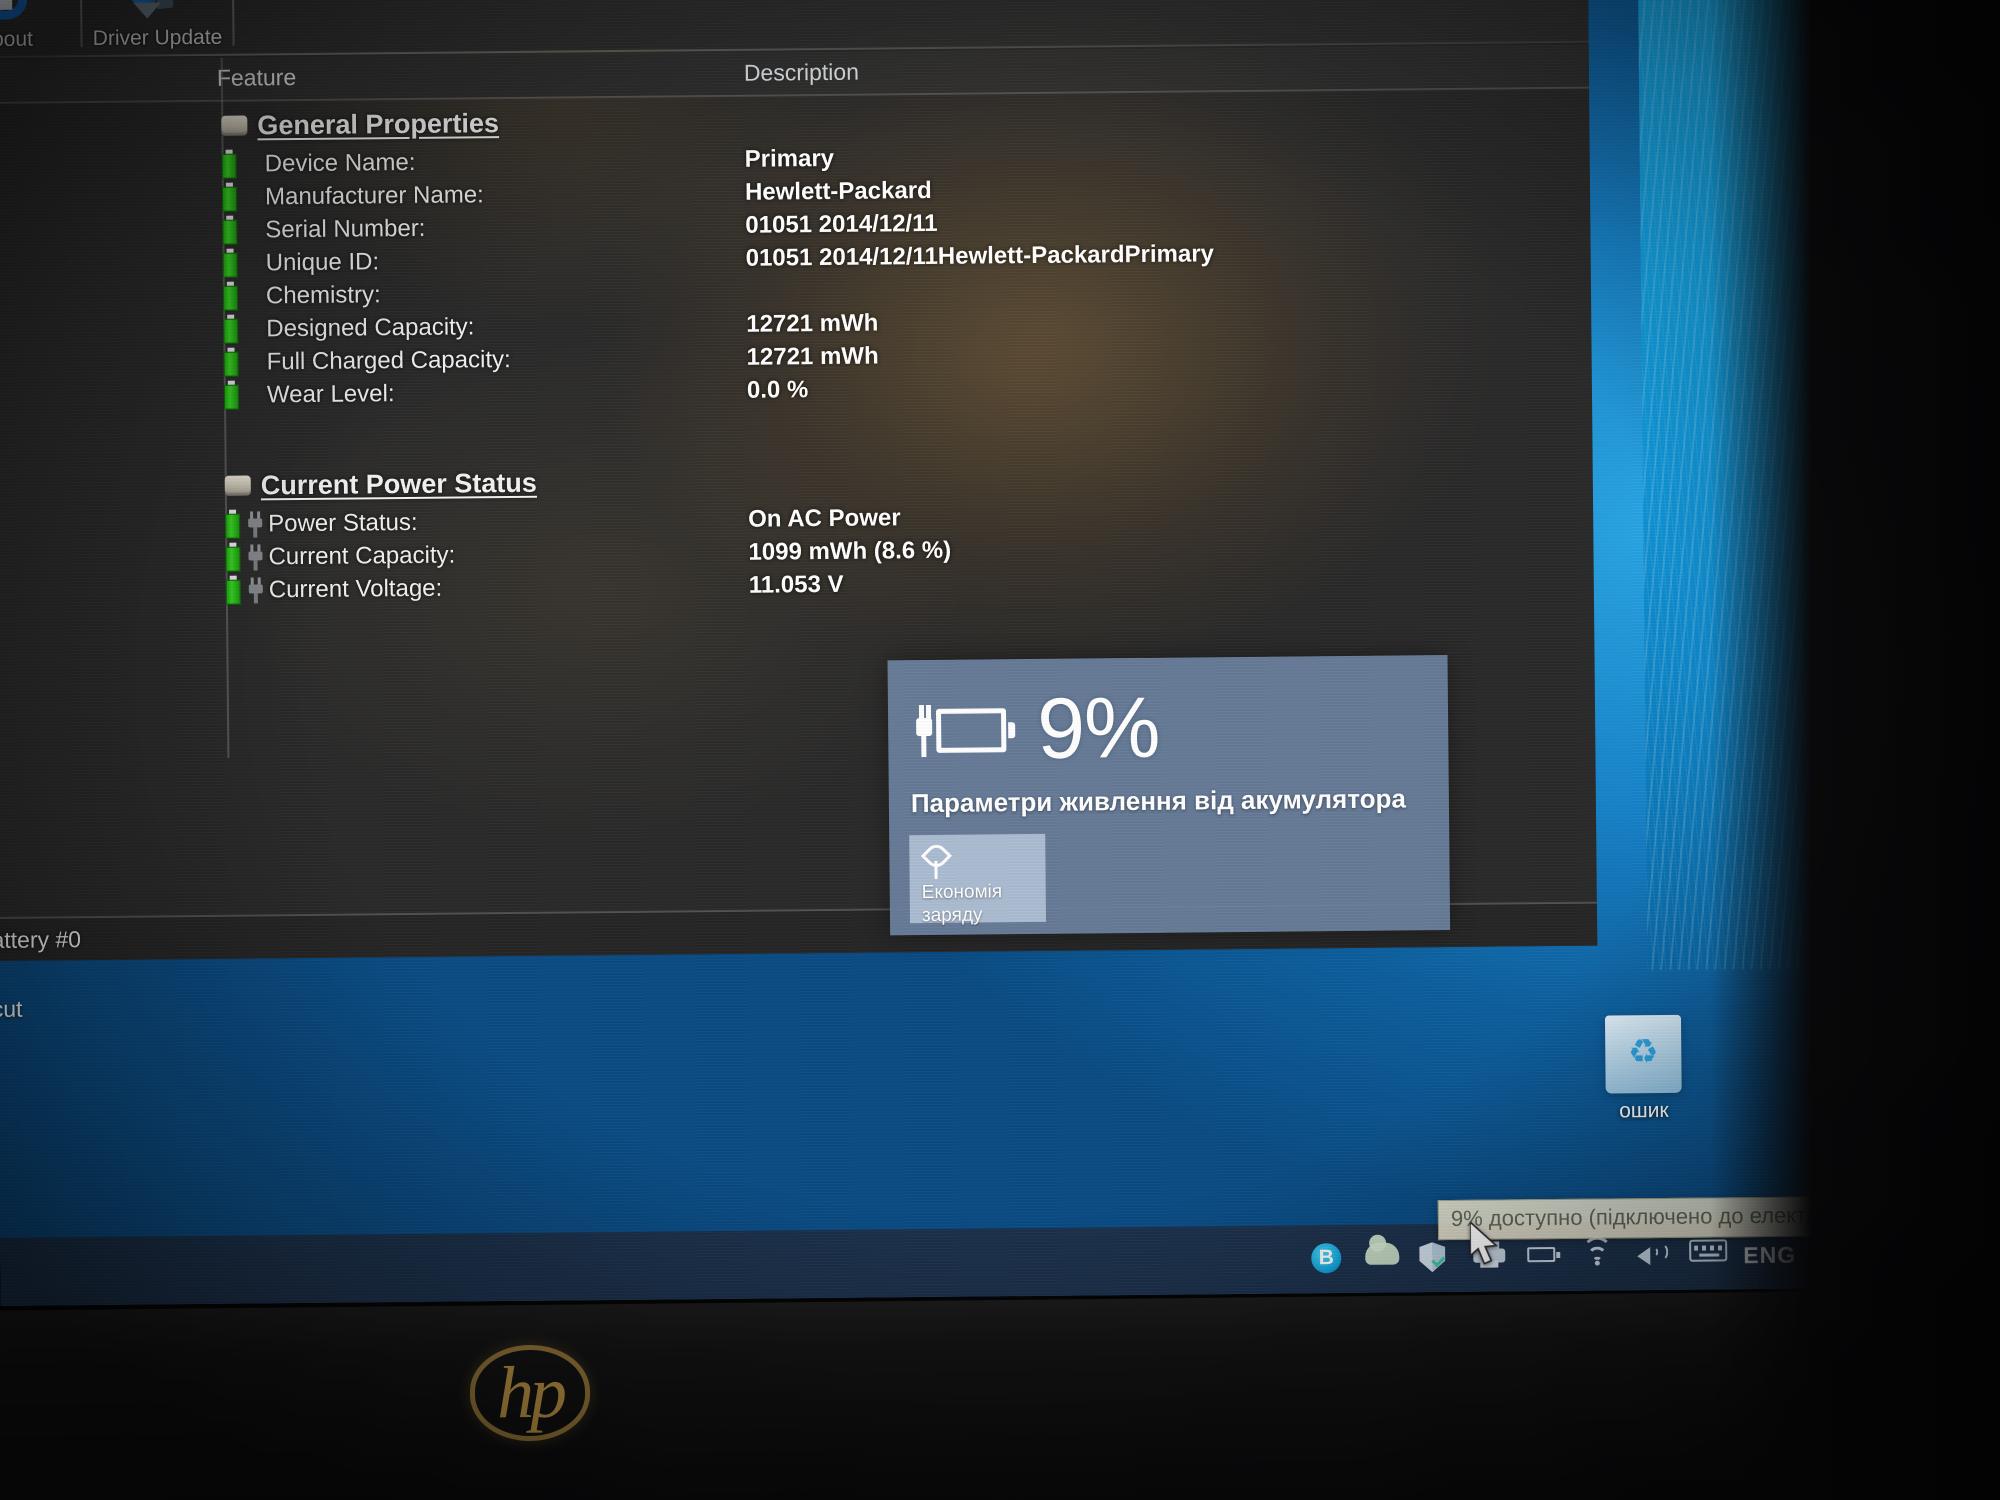  Describe the element at coordinates (370, 327) in the screenshot. I see `row-label: Designed Capacity:` at that location.